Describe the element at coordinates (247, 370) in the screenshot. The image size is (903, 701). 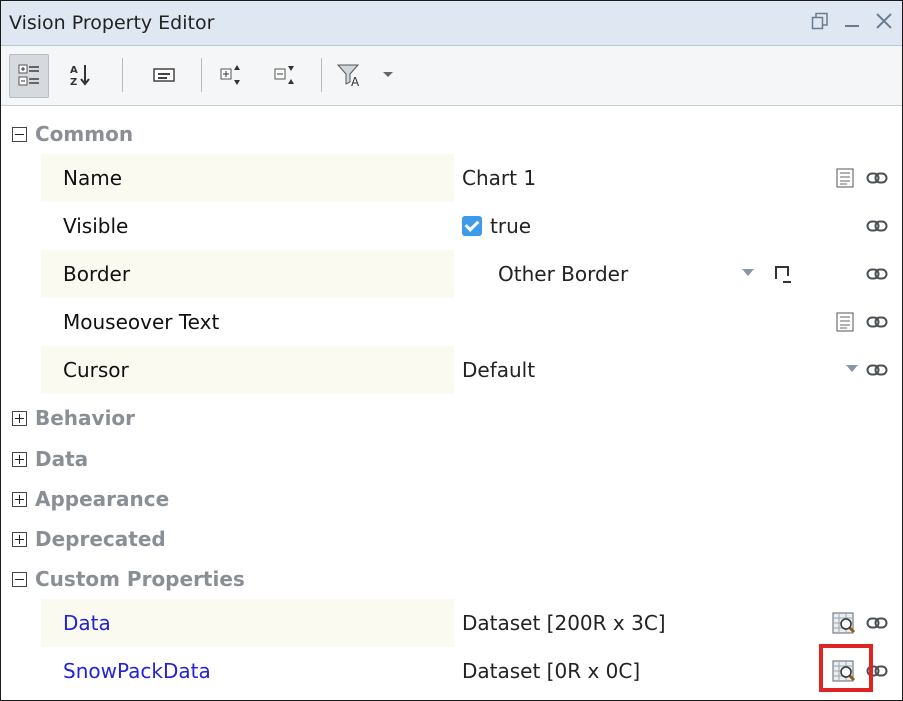
I see `property-label: Cursor` at that location.